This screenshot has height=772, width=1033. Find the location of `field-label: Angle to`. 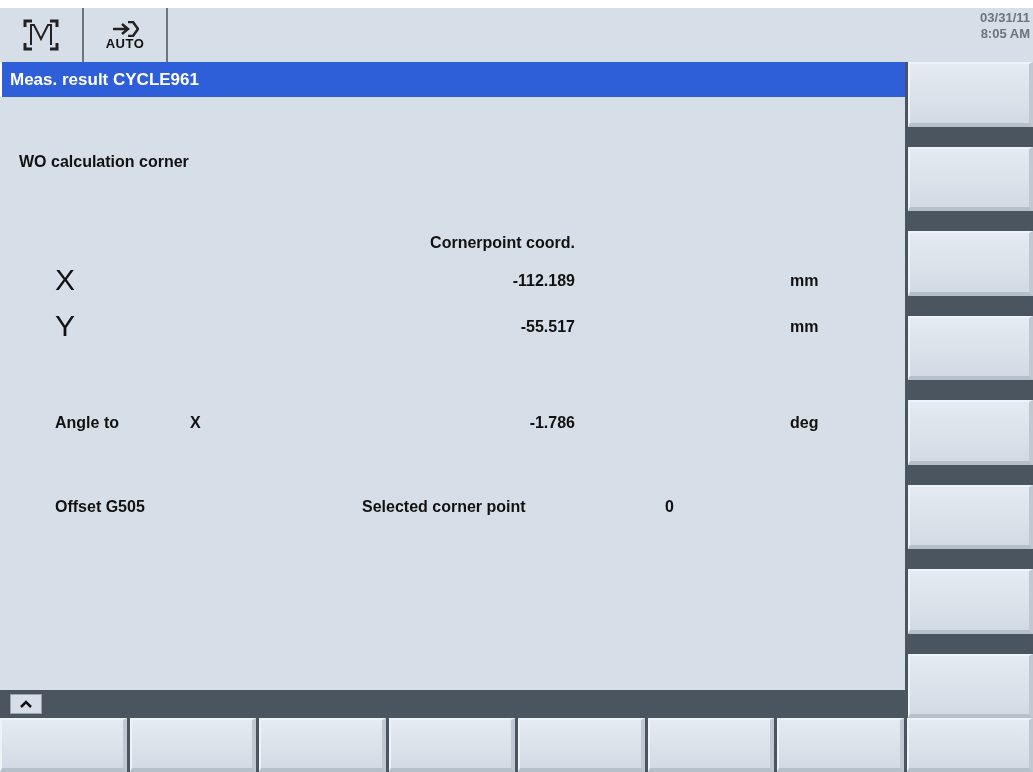

field-label: Angle to is located at coordinates (87, 422).